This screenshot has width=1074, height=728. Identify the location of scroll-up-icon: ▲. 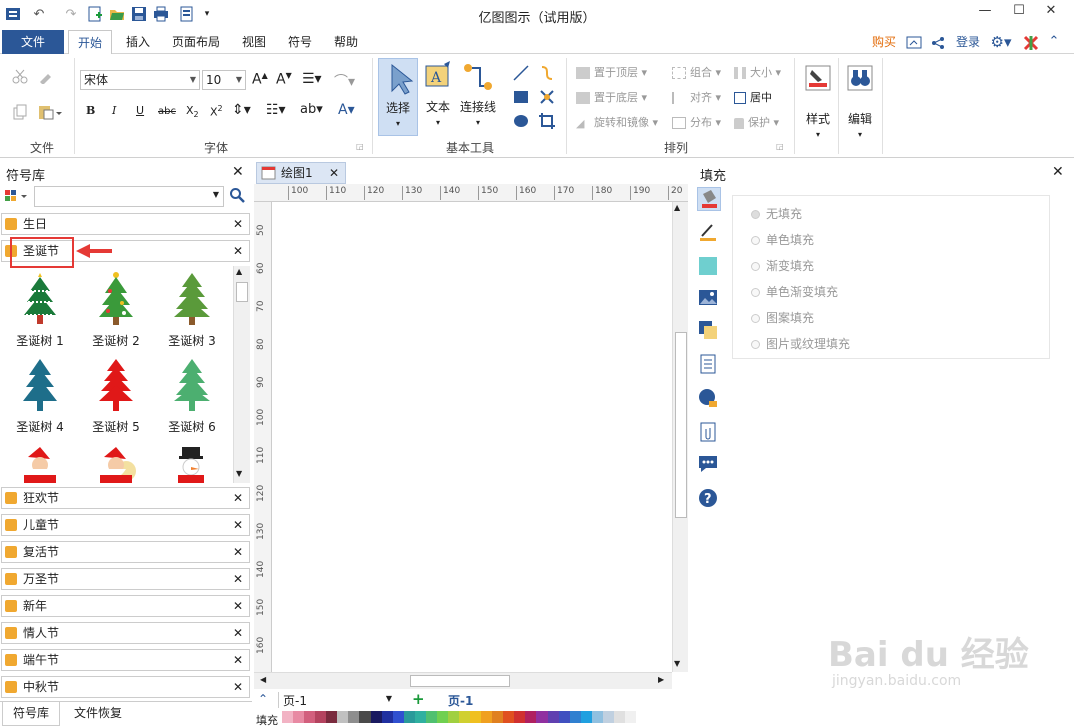
(239, 271).